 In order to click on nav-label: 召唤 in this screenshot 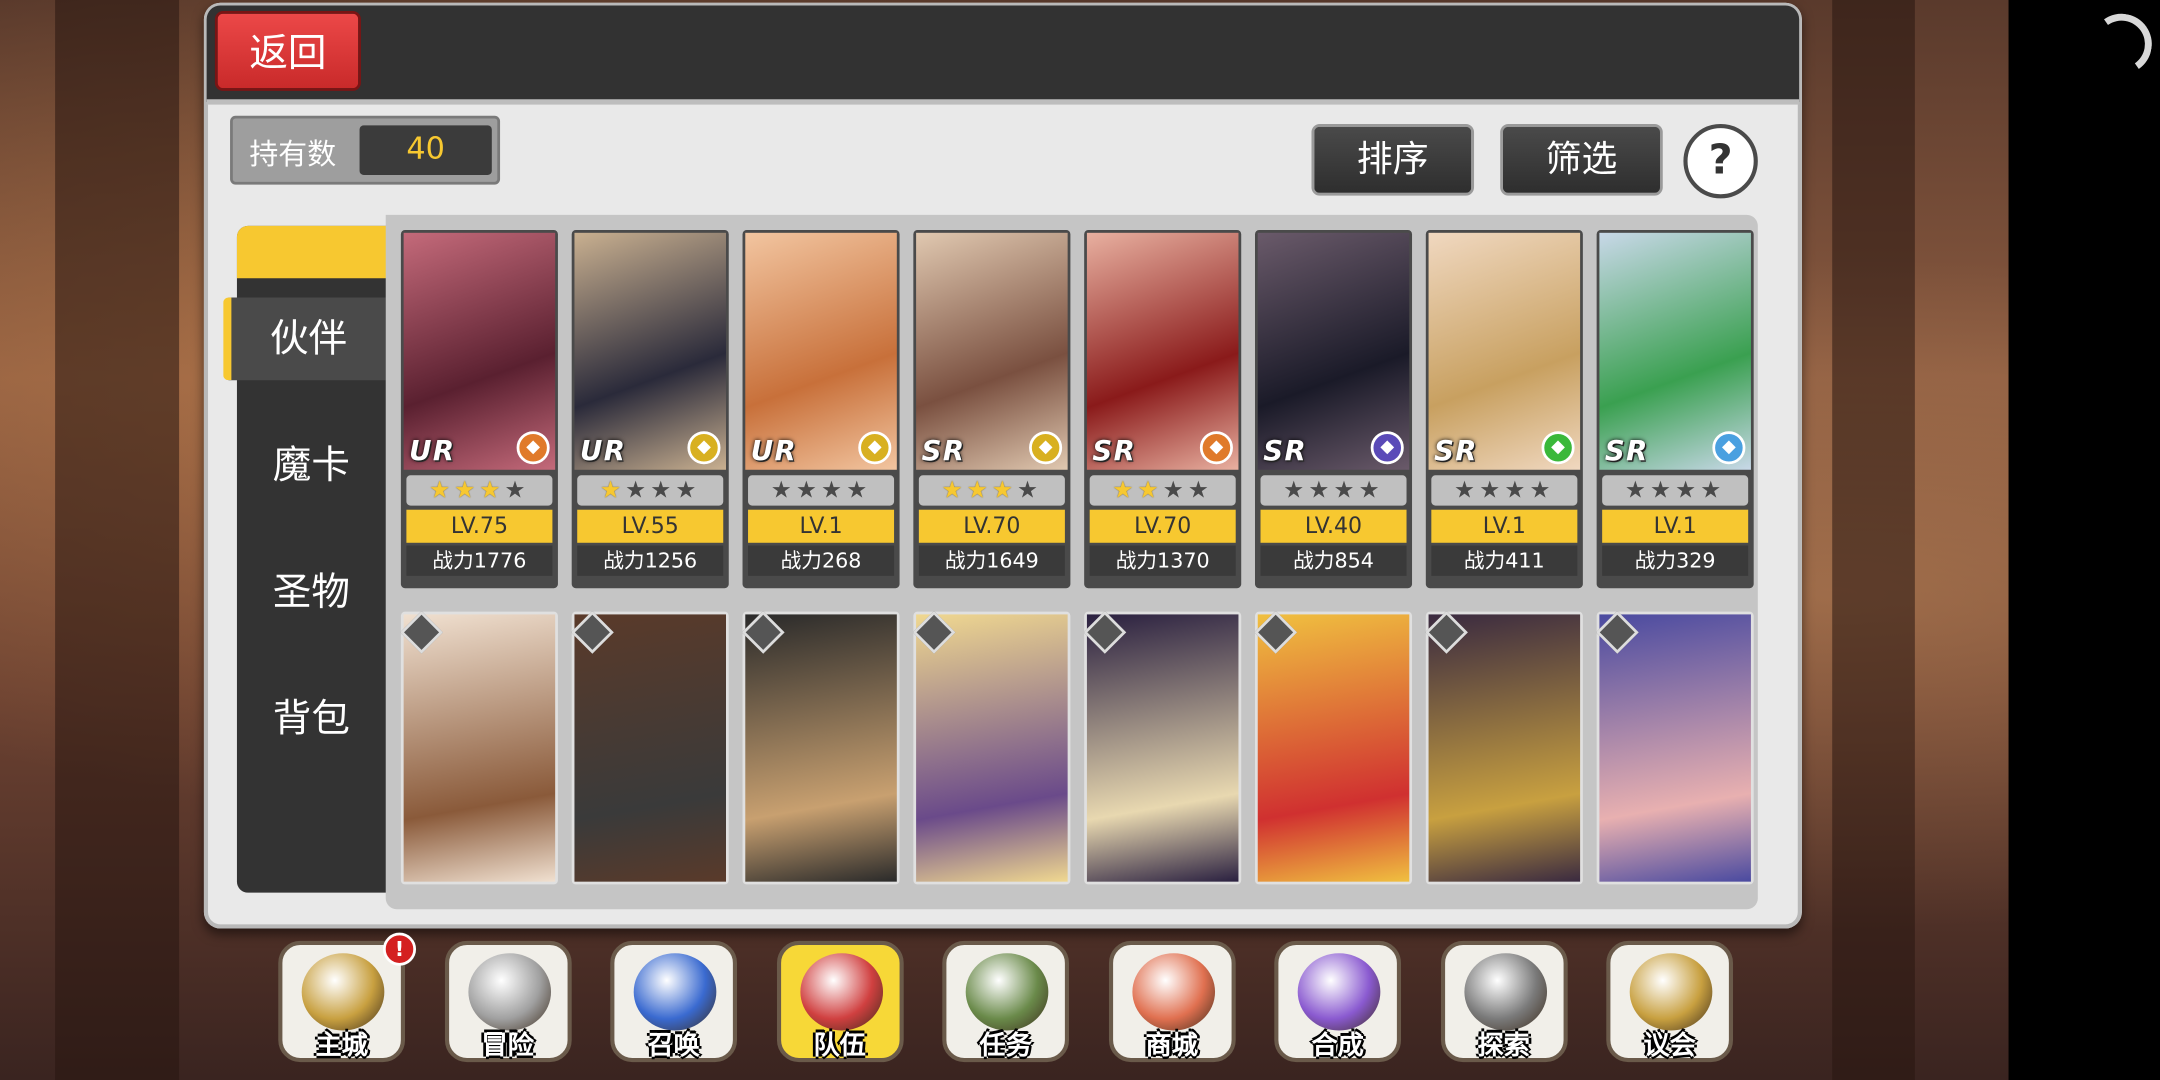, I will do `click(673, 1045)`.